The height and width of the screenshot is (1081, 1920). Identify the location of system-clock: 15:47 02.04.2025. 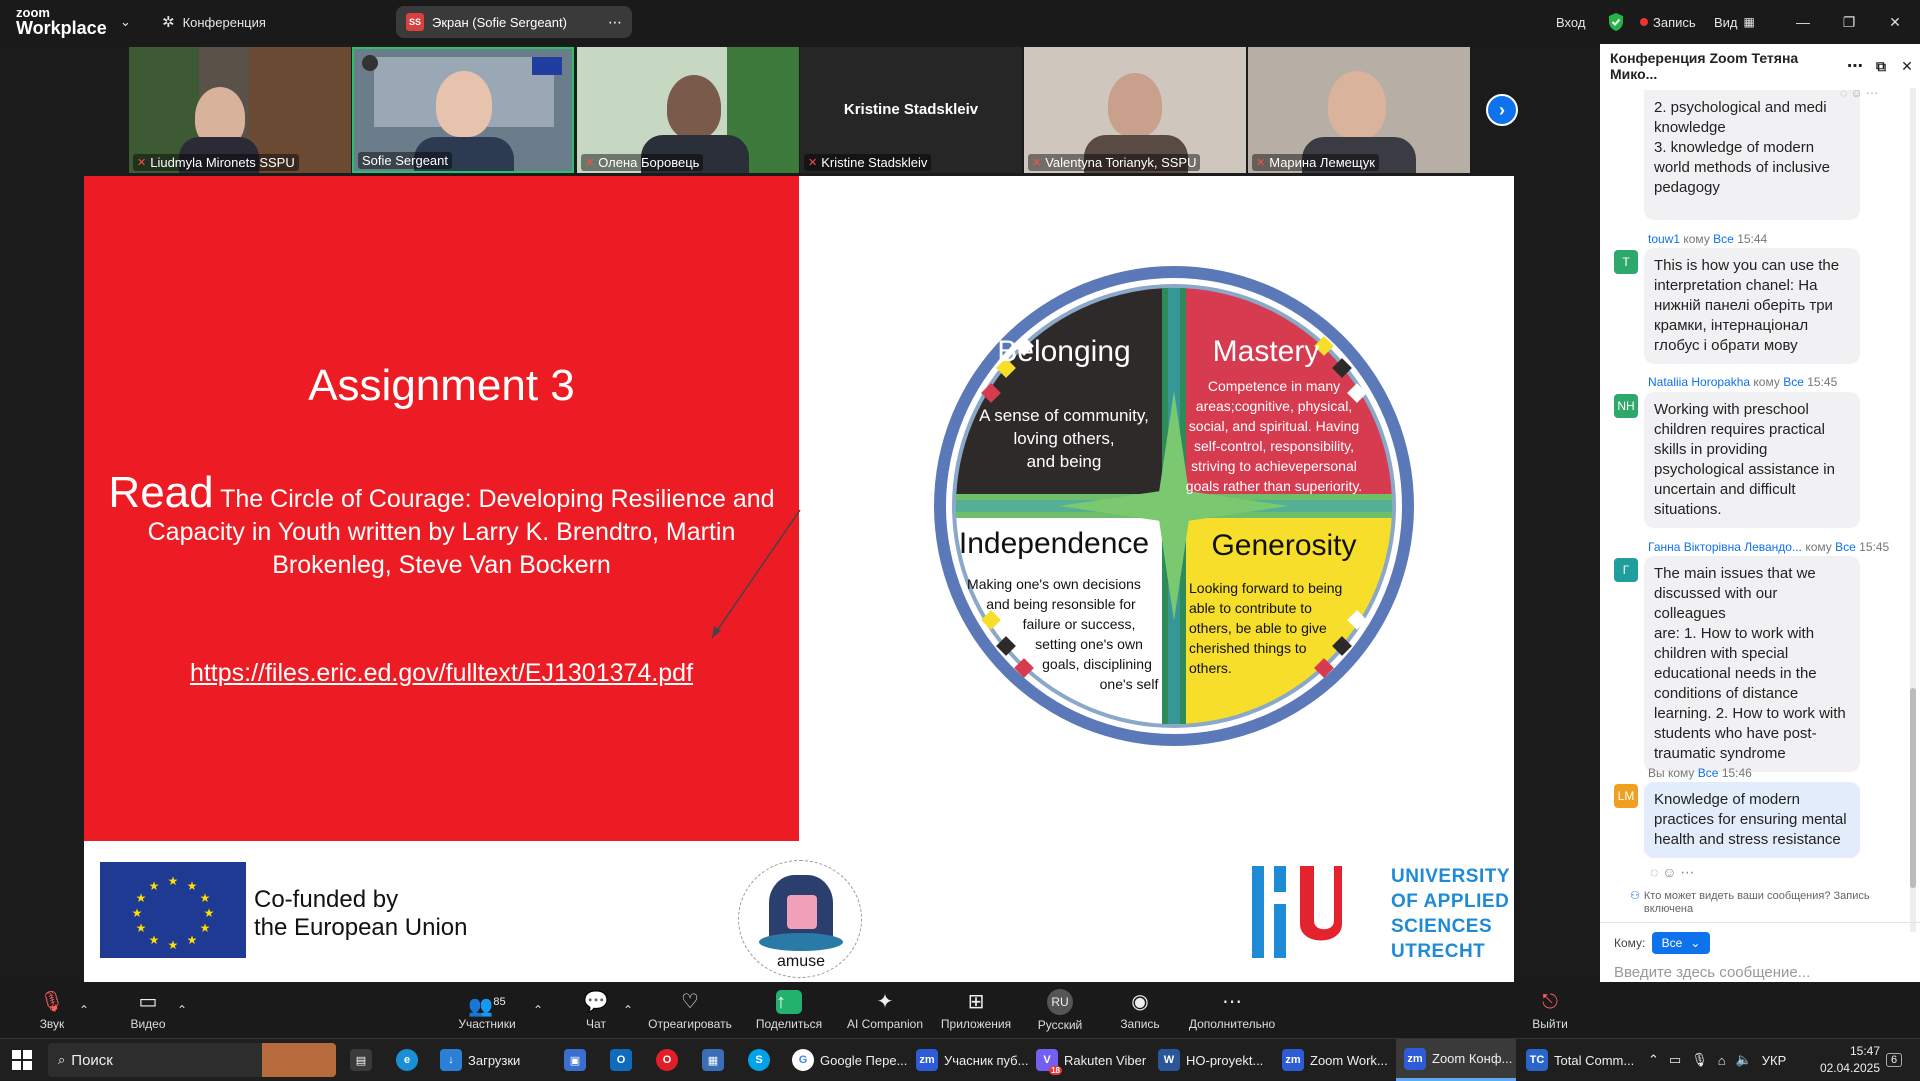
(1840, 1060).